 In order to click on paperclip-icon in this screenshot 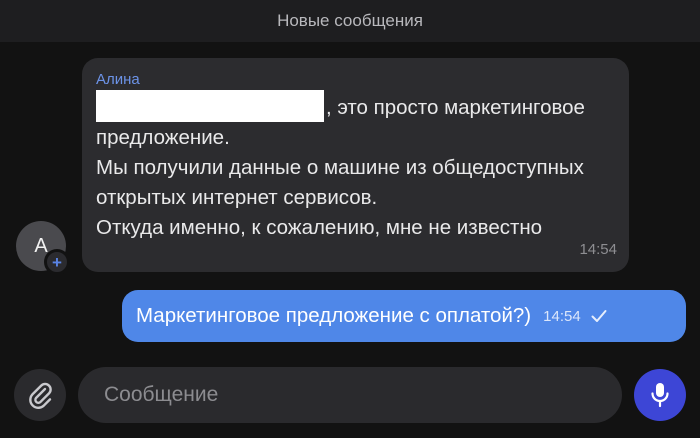, I will do `click(40, 395)`.